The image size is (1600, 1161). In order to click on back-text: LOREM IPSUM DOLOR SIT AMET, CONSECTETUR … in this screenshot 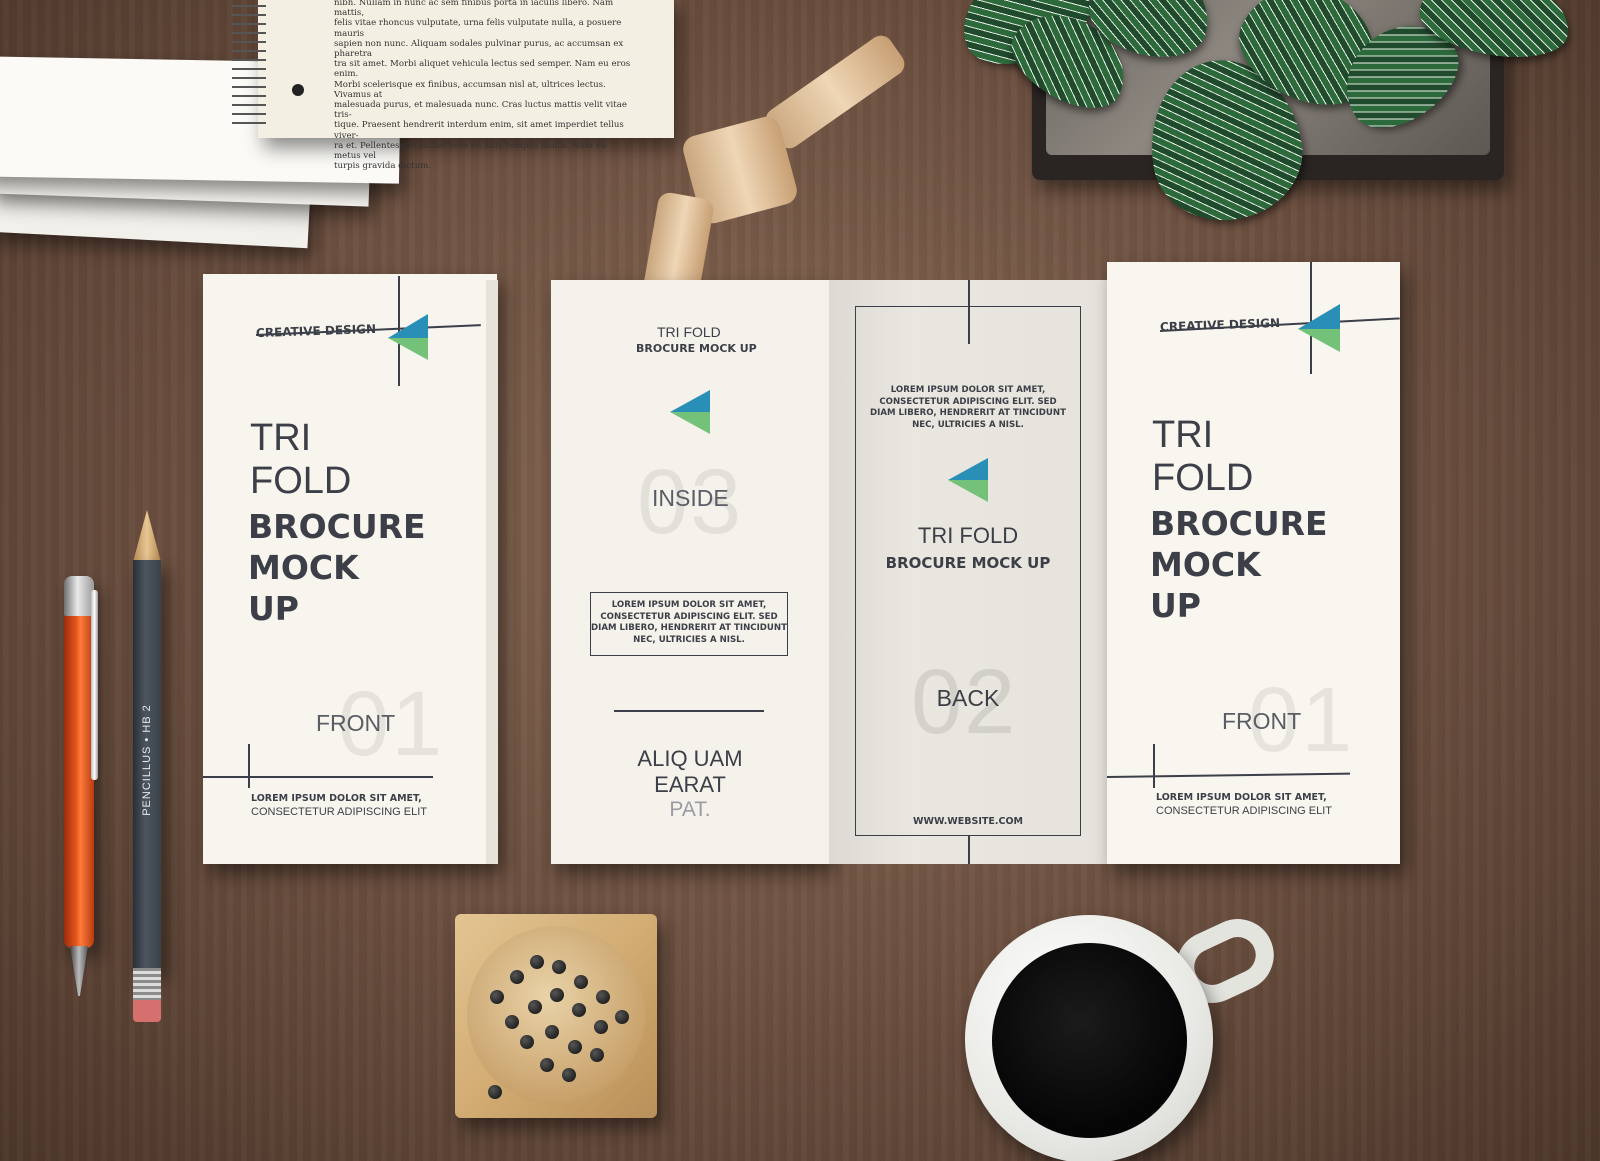, I will do `click(968, 408)`.